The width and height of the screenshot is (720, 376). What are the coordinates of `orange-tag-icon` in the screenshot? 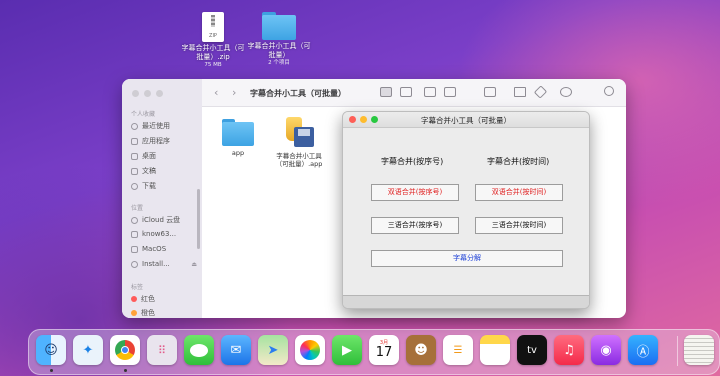 It's located at (134, 313).